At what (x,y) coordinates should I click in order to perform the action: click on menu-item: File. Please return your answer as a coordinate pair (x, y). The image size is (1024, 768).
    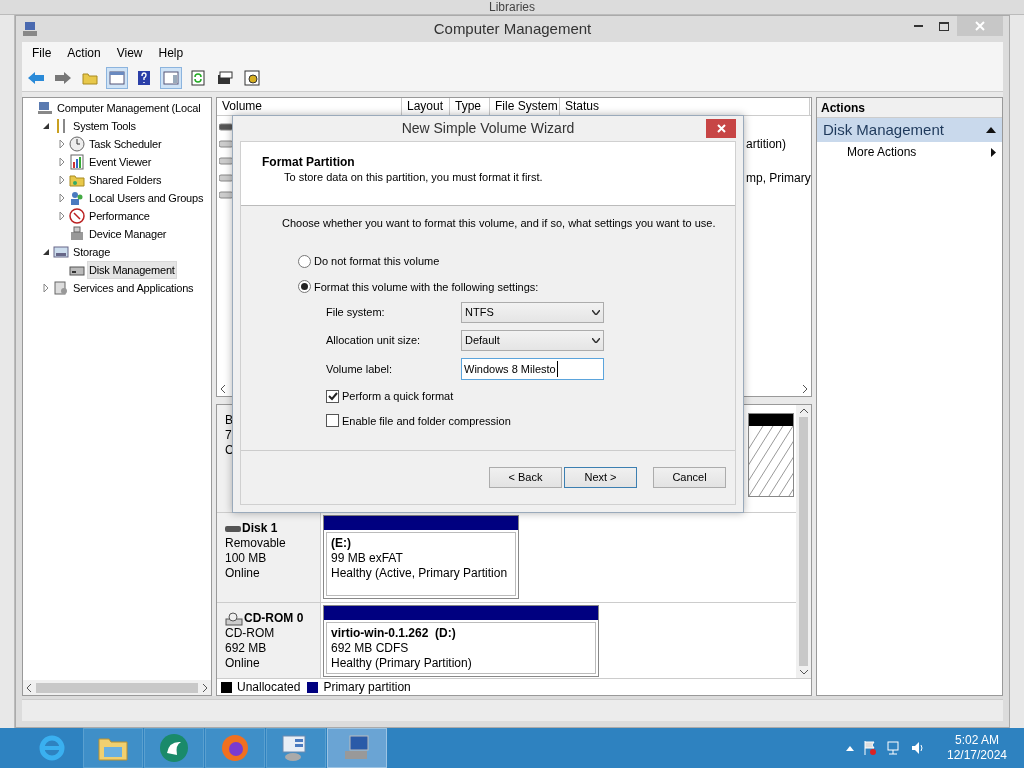
    Looking at the image, I should click on (42, 53).